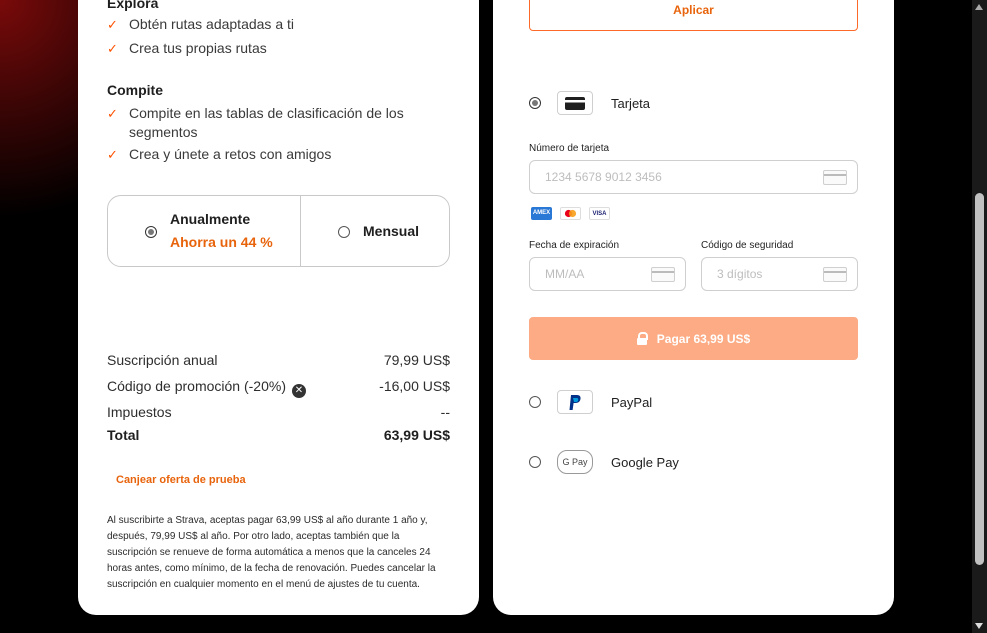 The width and height of the screenshot is (987, 633). Describe the element at coordinates (133, 5) in the screenshot. I see `explore-heading: Explora` at that location.